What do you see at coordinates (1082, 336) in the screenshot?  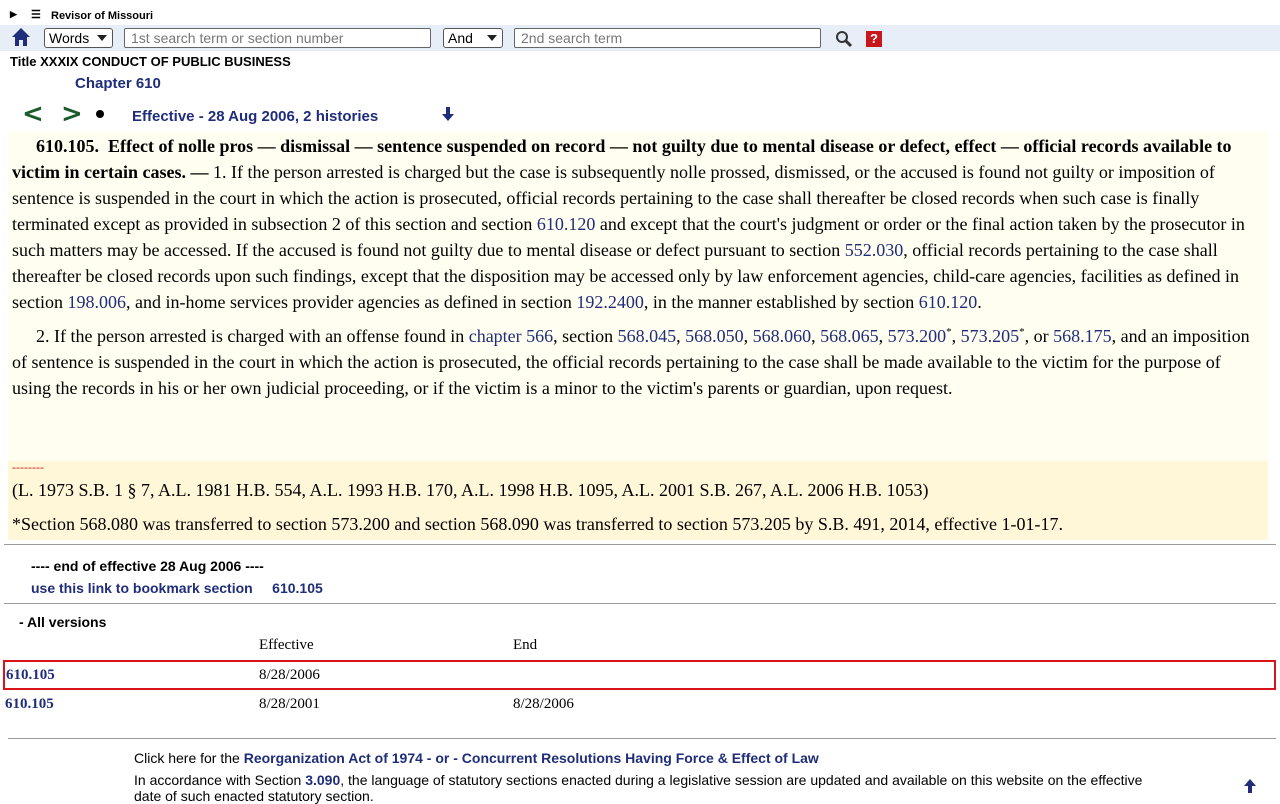 I see `link-568-175: 568.175` at bounding box center [1082, 336].